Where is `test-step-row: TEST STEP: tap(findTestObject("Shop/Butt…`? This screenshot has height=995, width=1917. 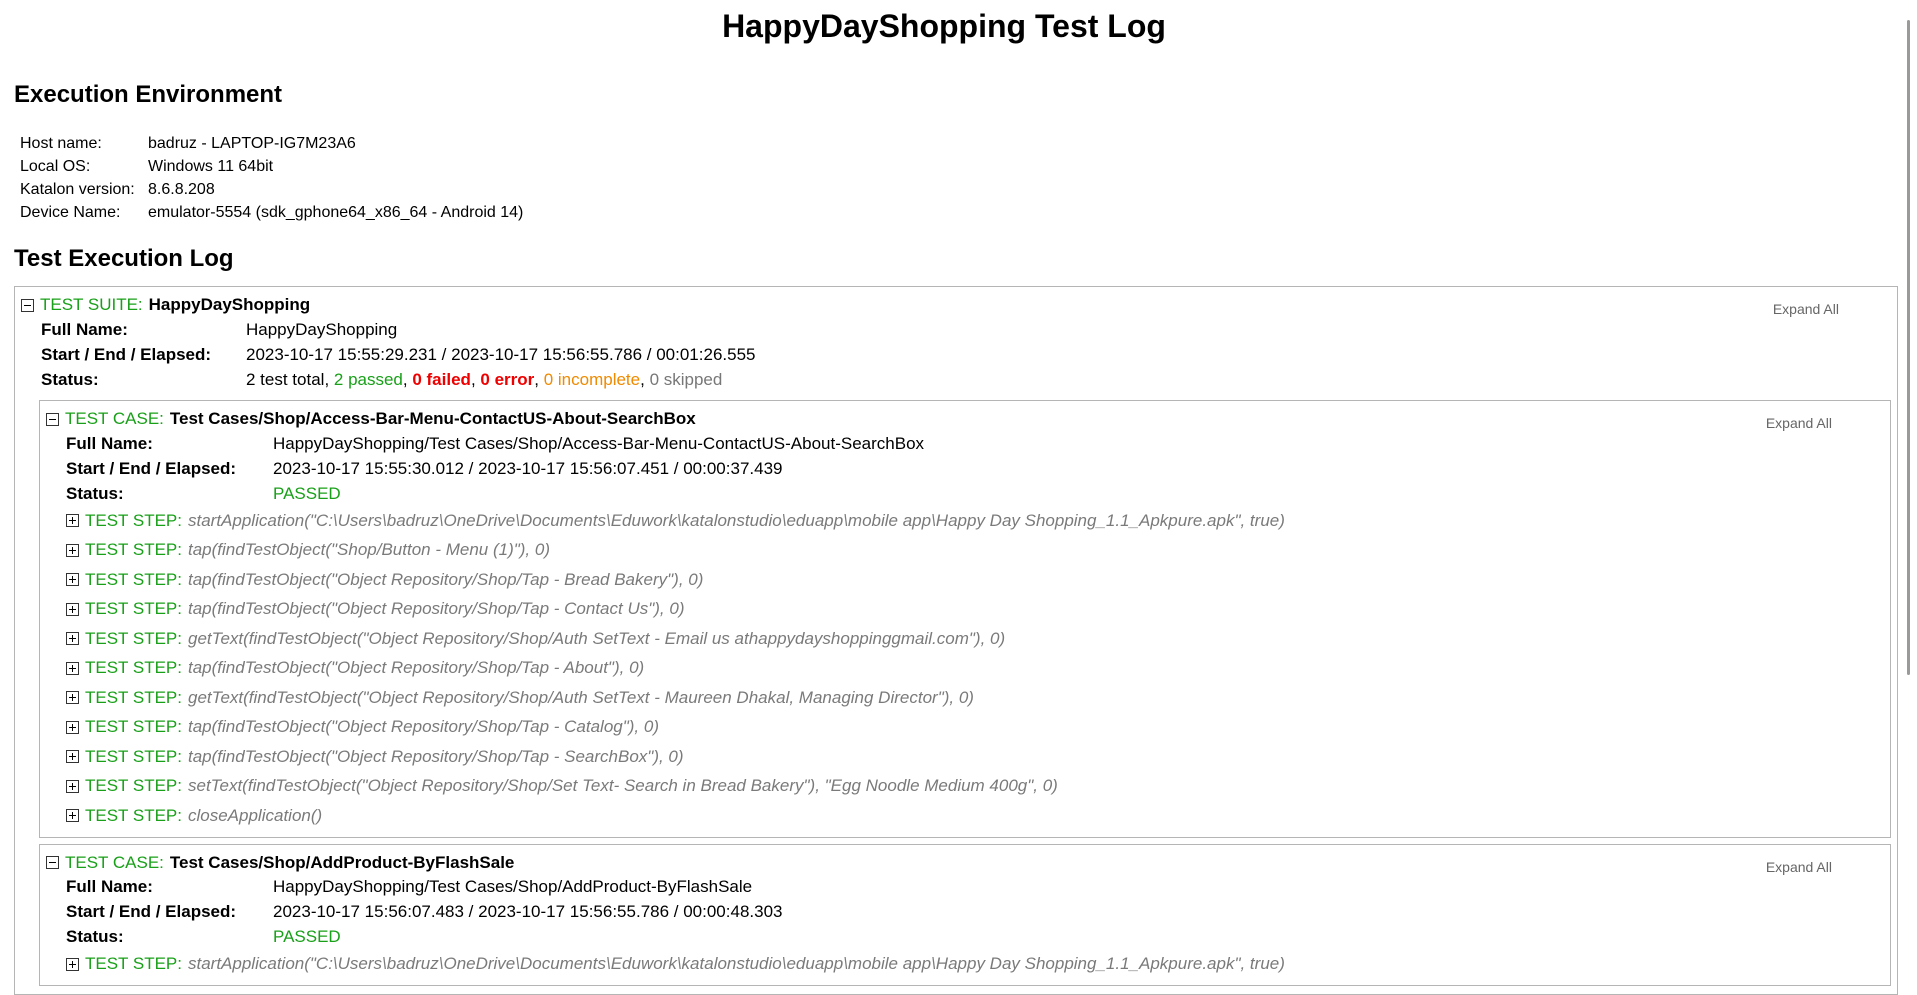
test-step-row: TEST STEP: tap(findTestObject("Shop/Butt… is located at coordinates (976, 551).